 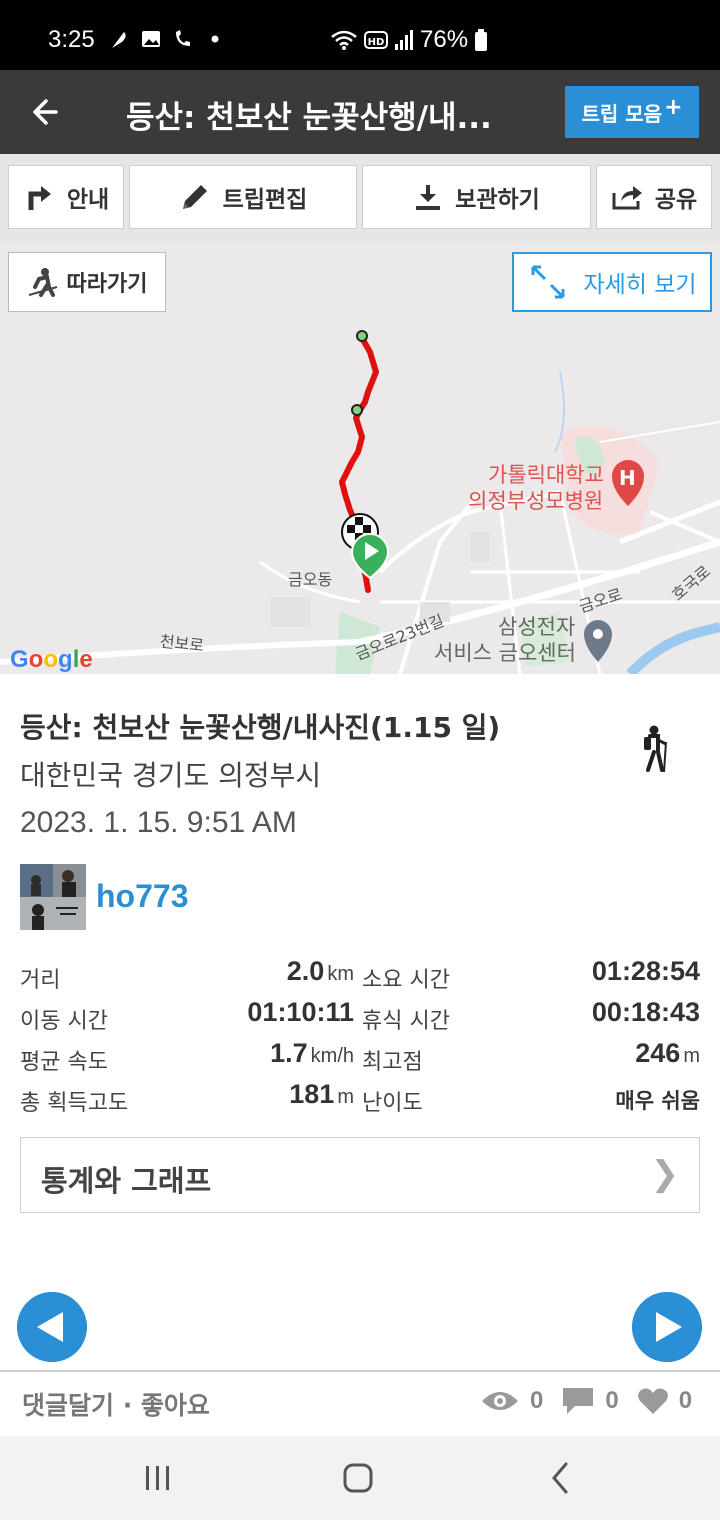 I want to click on home-icon, so click(x=358, y=1478).